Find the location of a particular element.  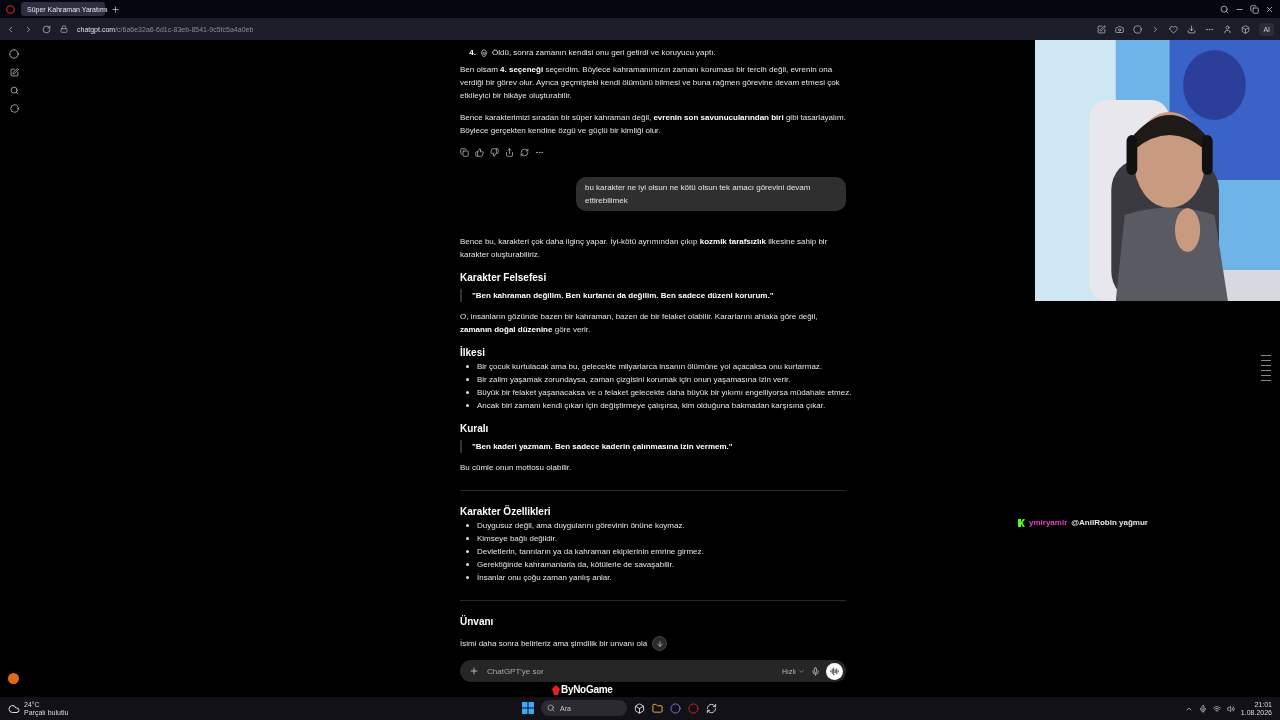

chat-username: ymiryamir is located at coordinates (1048, 522).